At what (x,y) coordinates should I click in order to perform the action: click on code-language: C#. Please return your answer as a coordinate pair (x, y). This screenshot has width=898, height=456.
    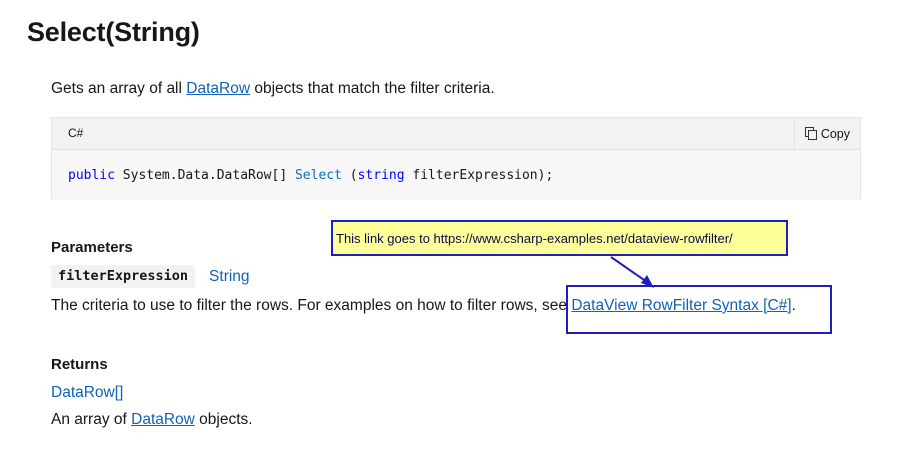
    Looking at the image, I should click on (76, 133).